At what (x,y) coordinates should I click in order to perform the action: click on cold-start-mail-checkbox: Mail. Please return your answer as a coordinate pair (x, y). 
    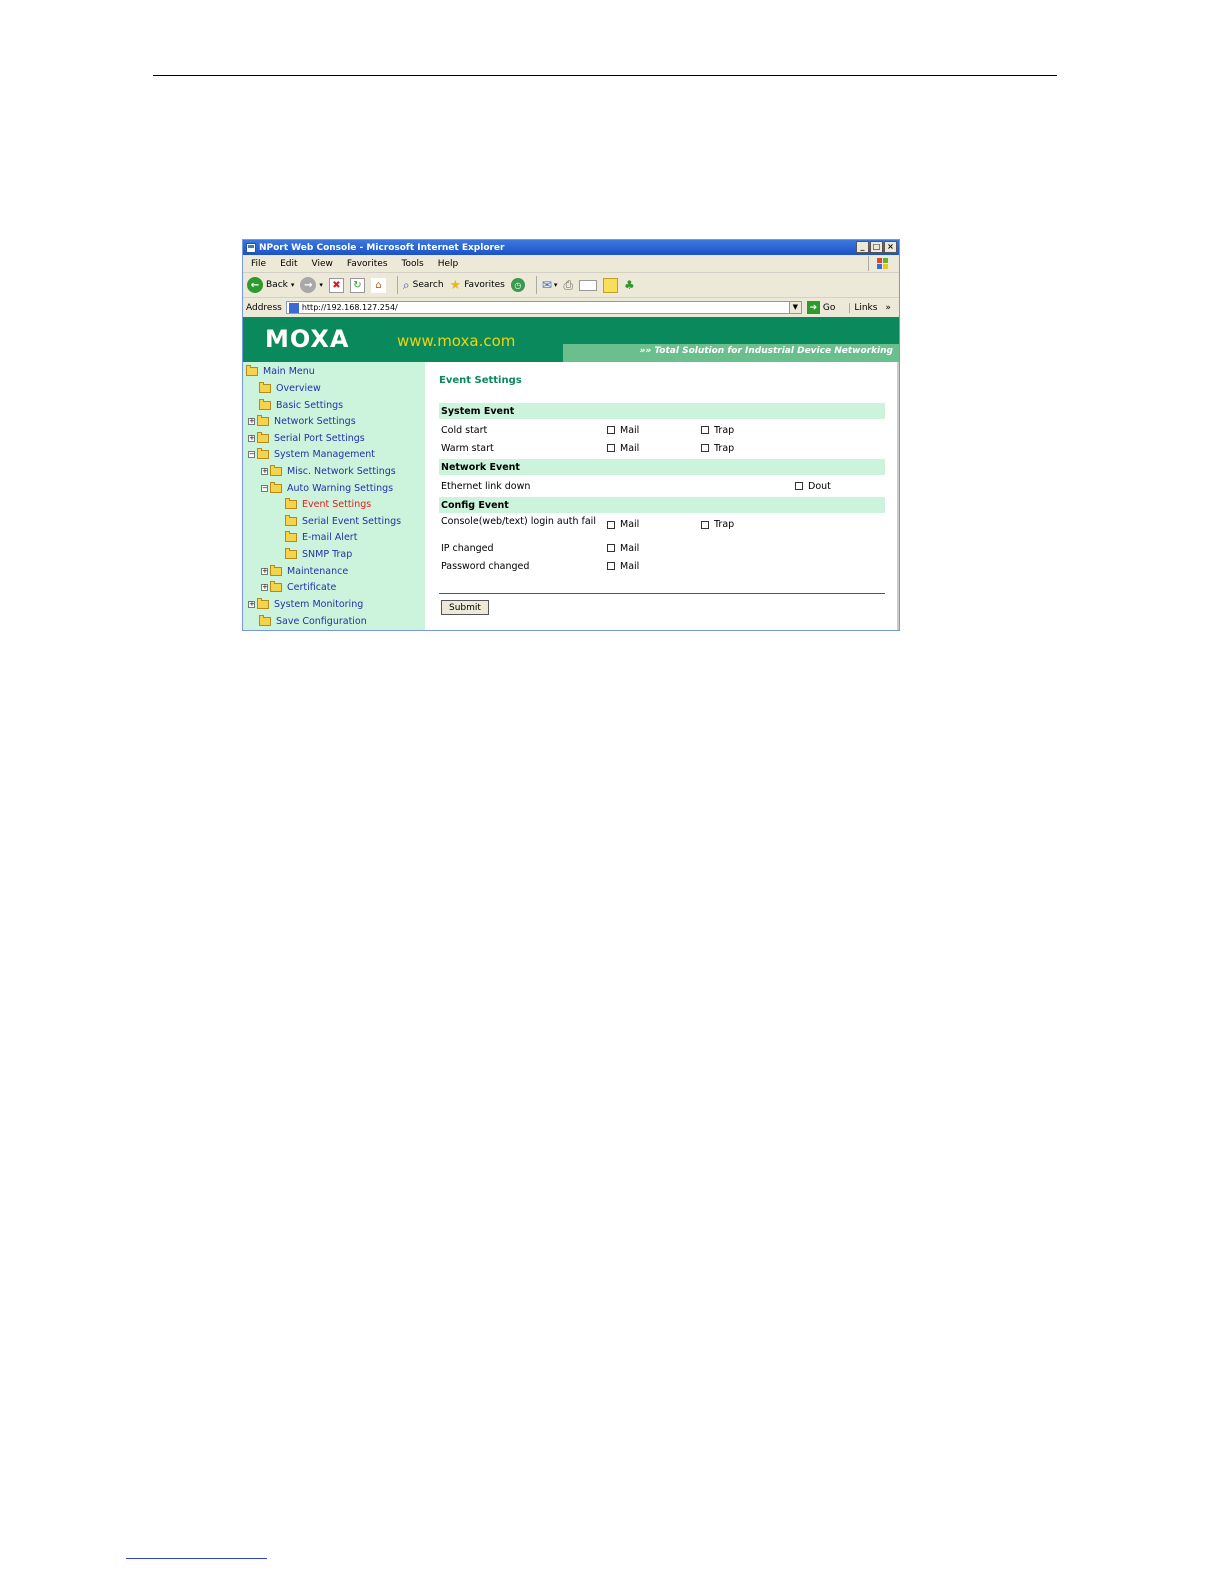
    Looking at the image, I should click on (623, 430).